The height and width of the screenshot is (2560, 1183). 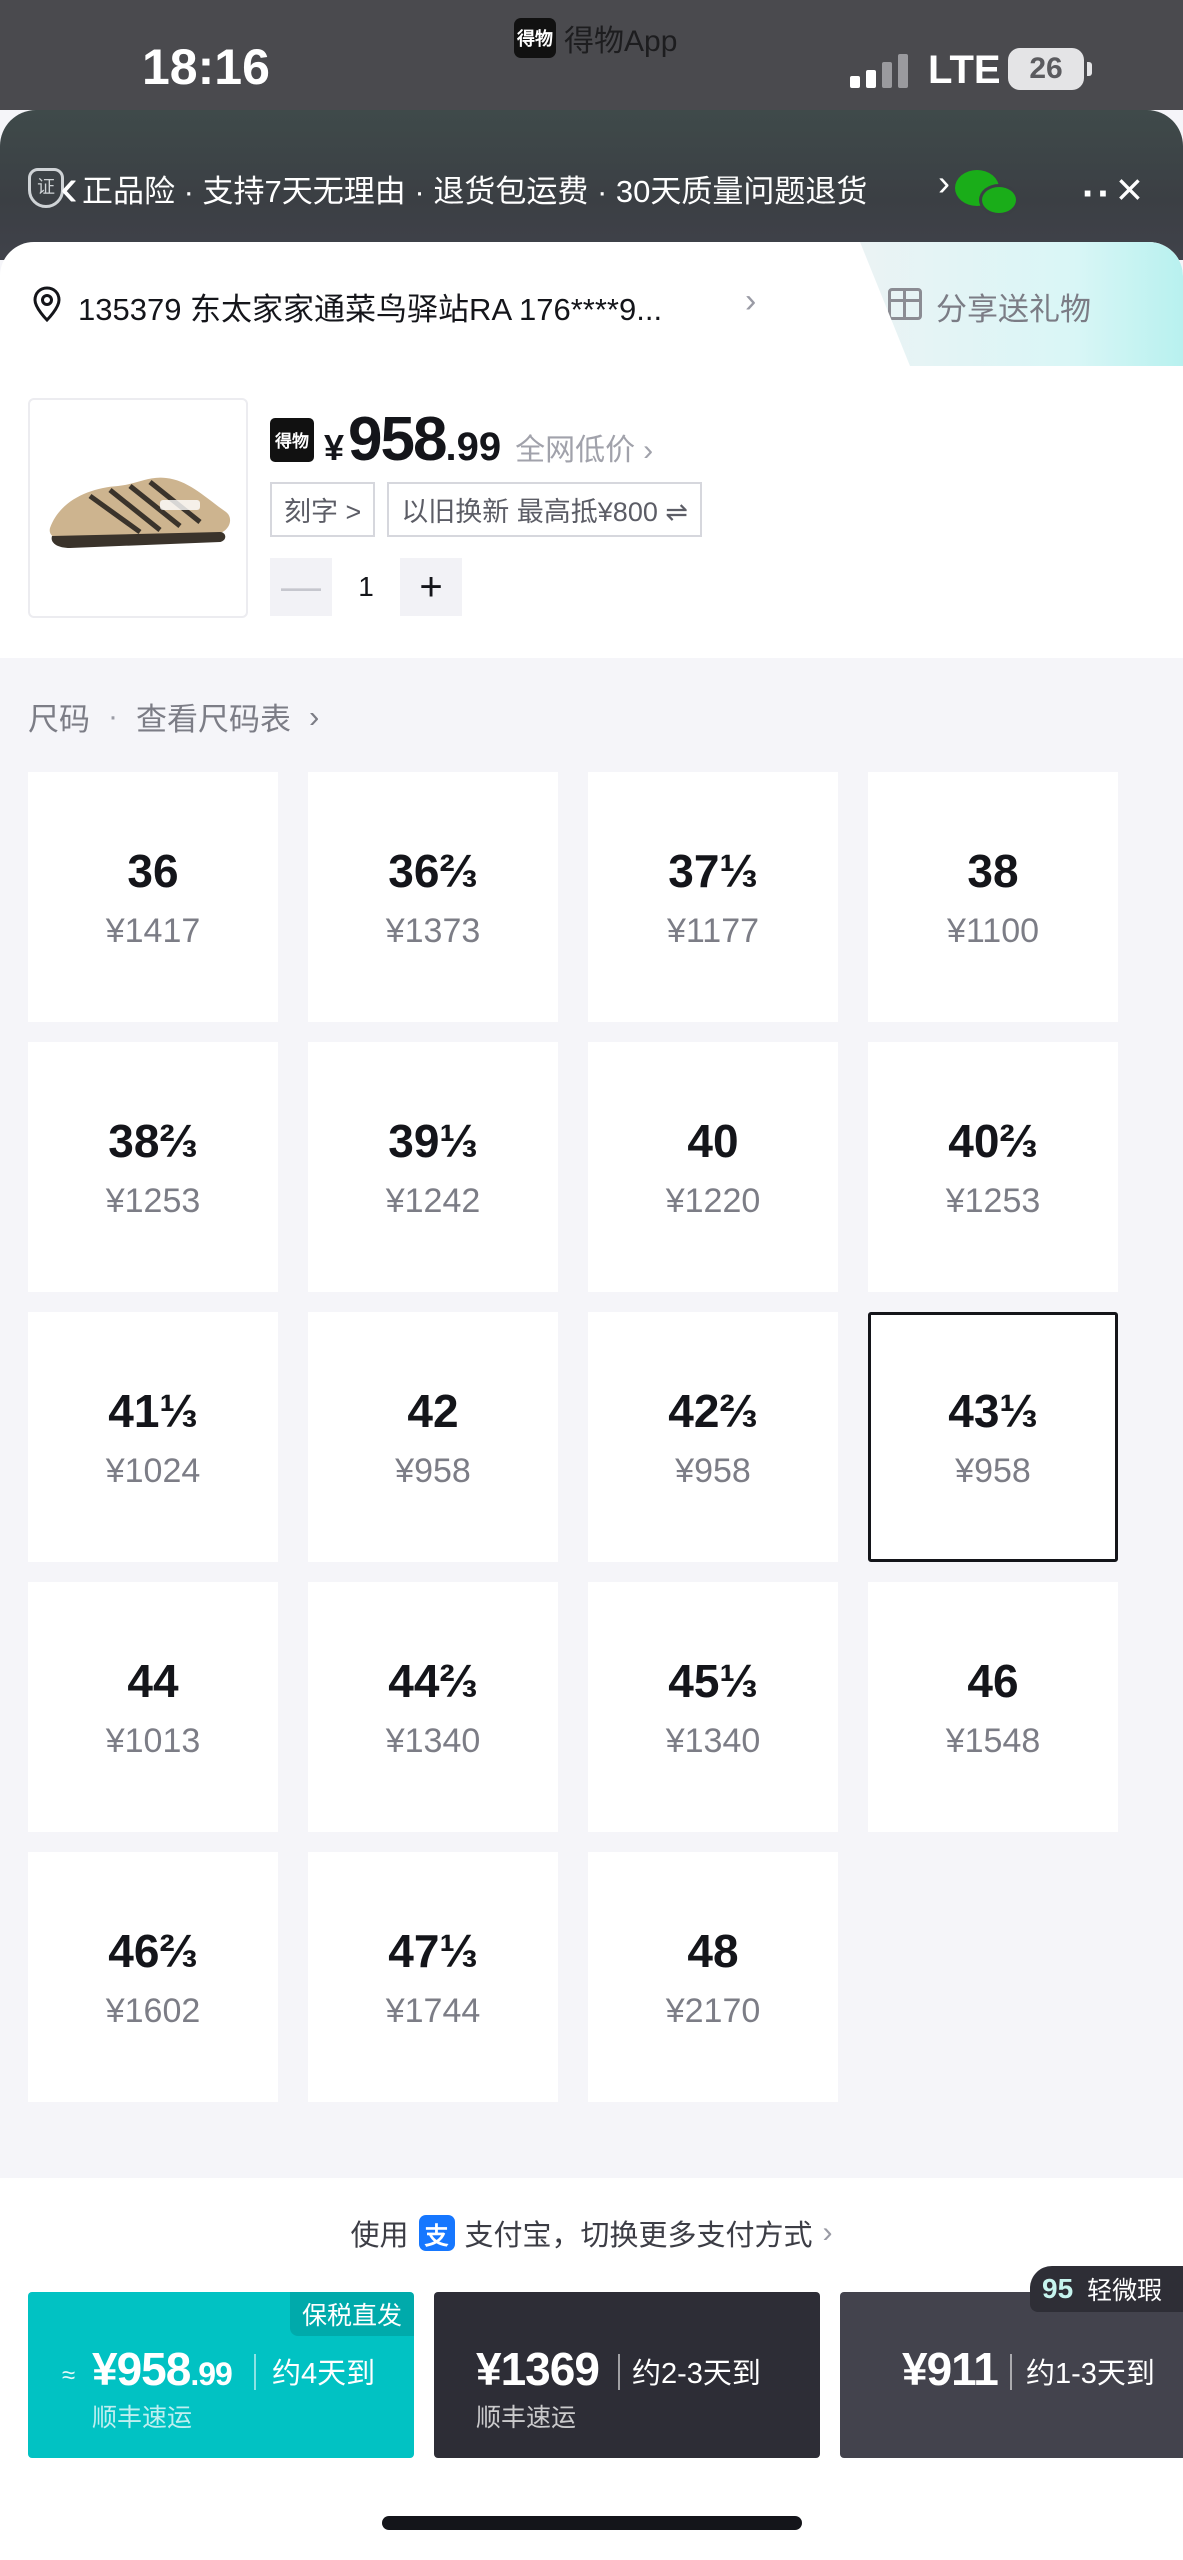 What do you see at coordinates (433, 1140) in the screenshot?
I see `size-value: 39⅓` at bounding box center [433, 1140].